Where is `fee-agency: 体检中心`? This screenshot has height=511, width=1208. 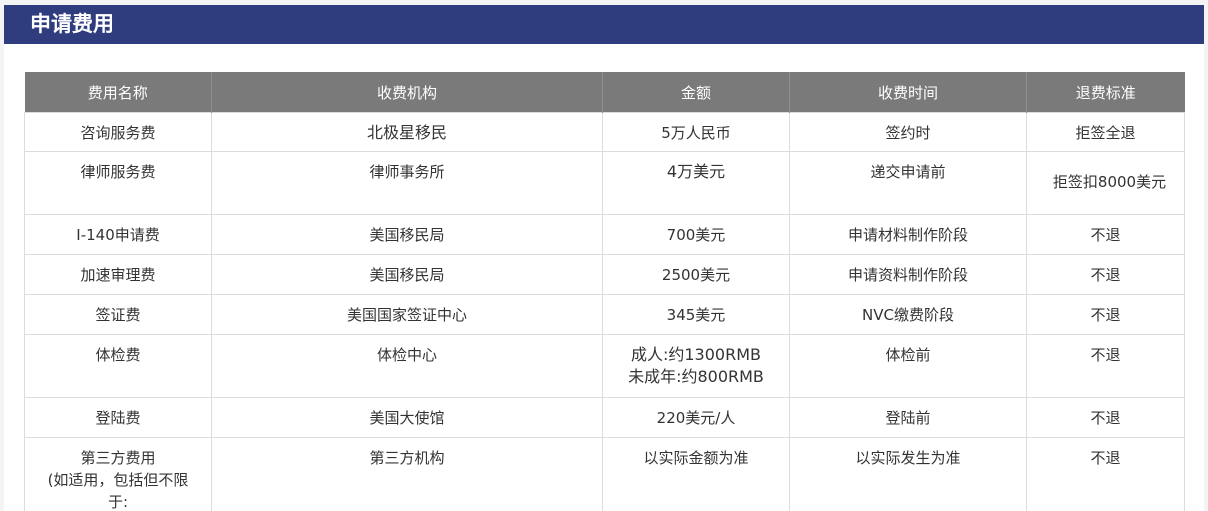
fee-agency: 体检中心 is located at coordinates (407, 366).